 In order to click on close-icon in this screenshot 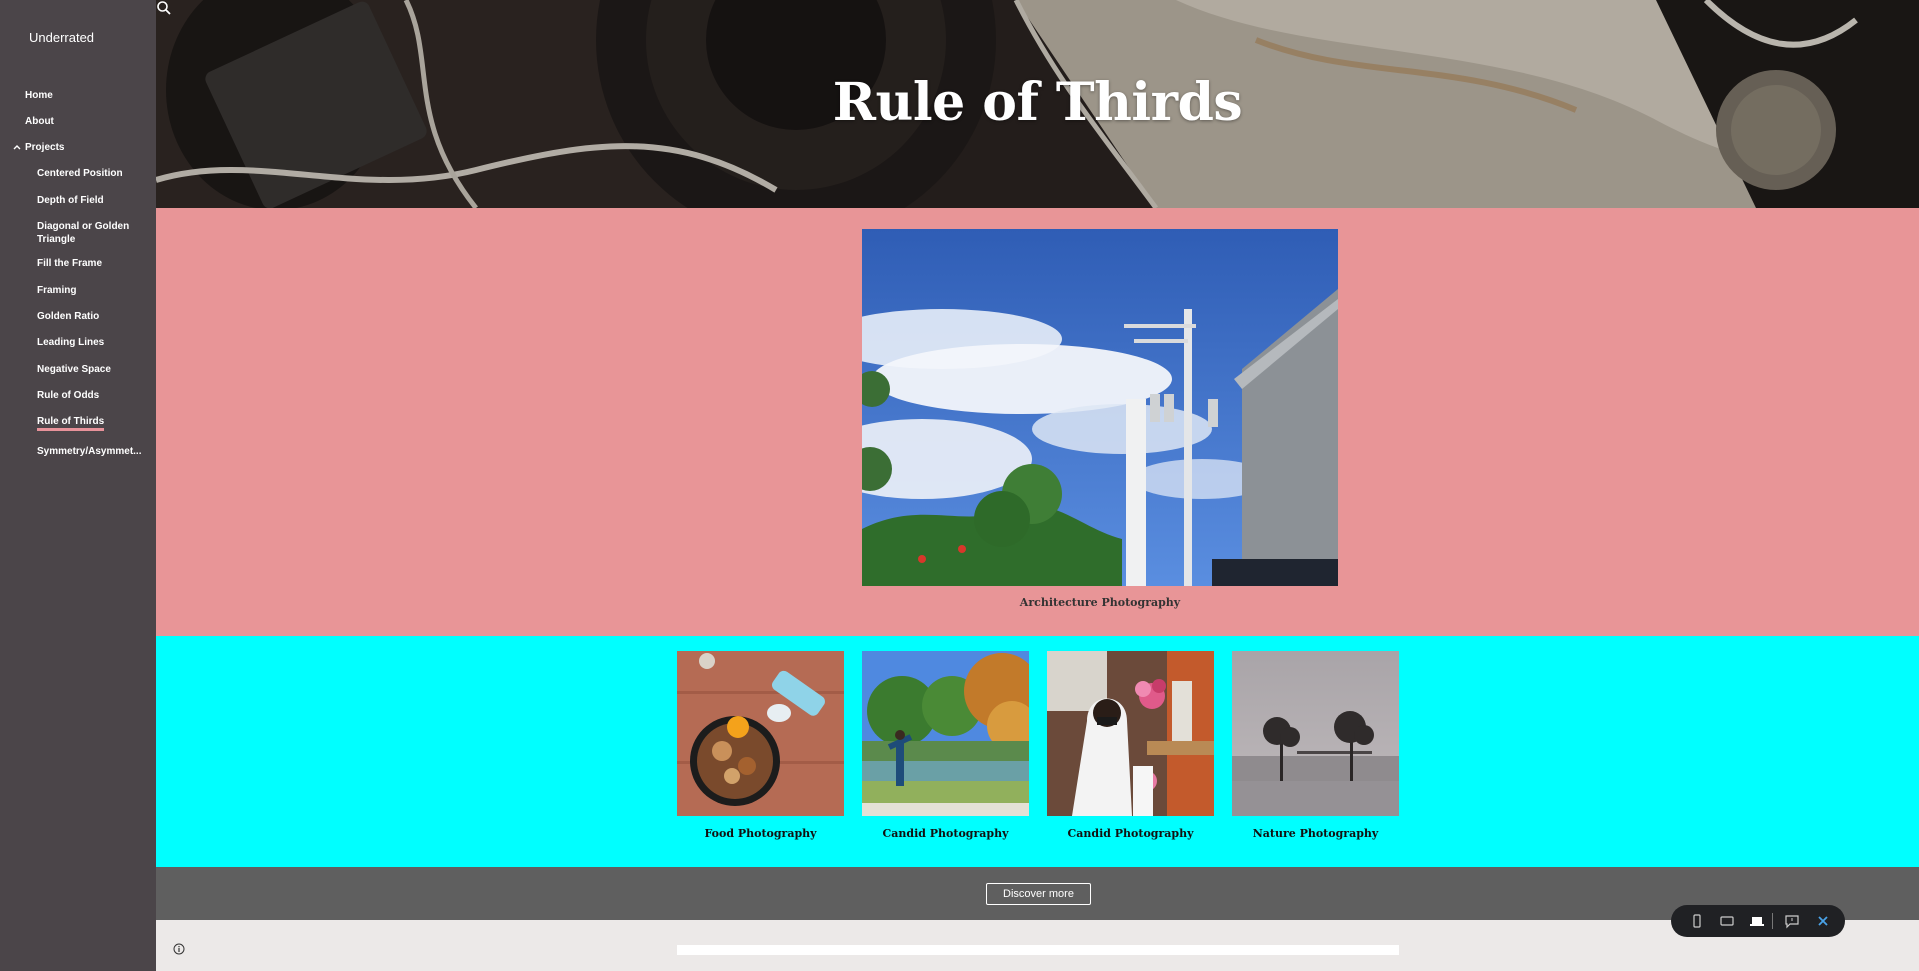, I will do `click(1823, 921)`.